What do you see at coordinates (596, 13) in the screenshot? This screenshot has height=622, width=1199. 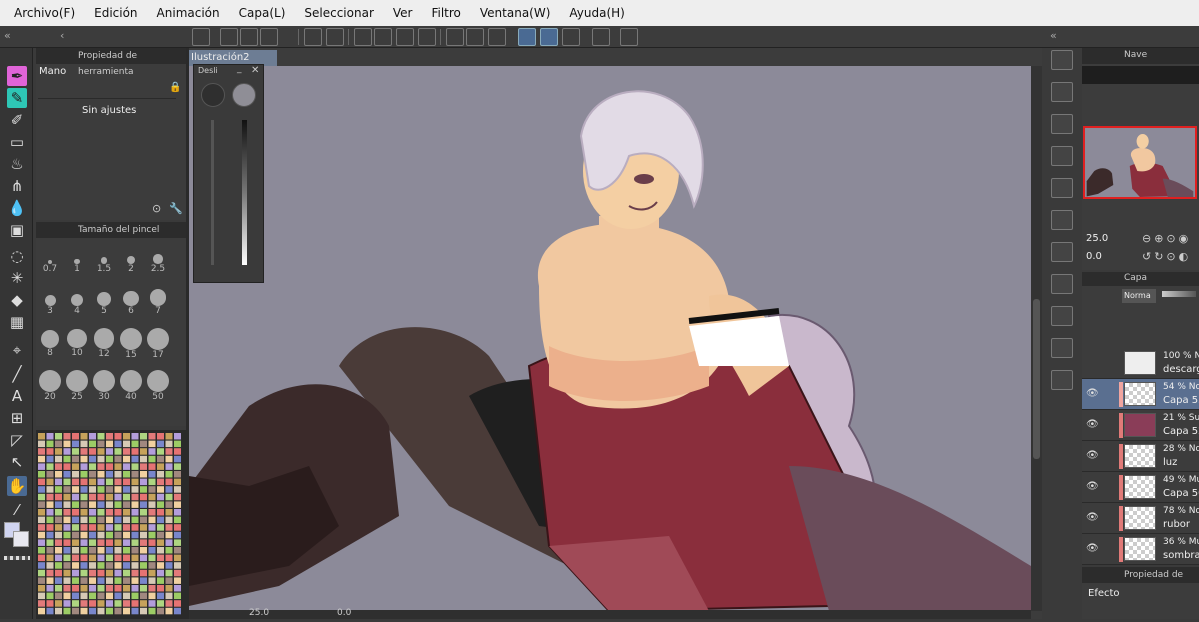 I see `menu-ayuda: Ayuda(H)` at bounding box center [596, 13].